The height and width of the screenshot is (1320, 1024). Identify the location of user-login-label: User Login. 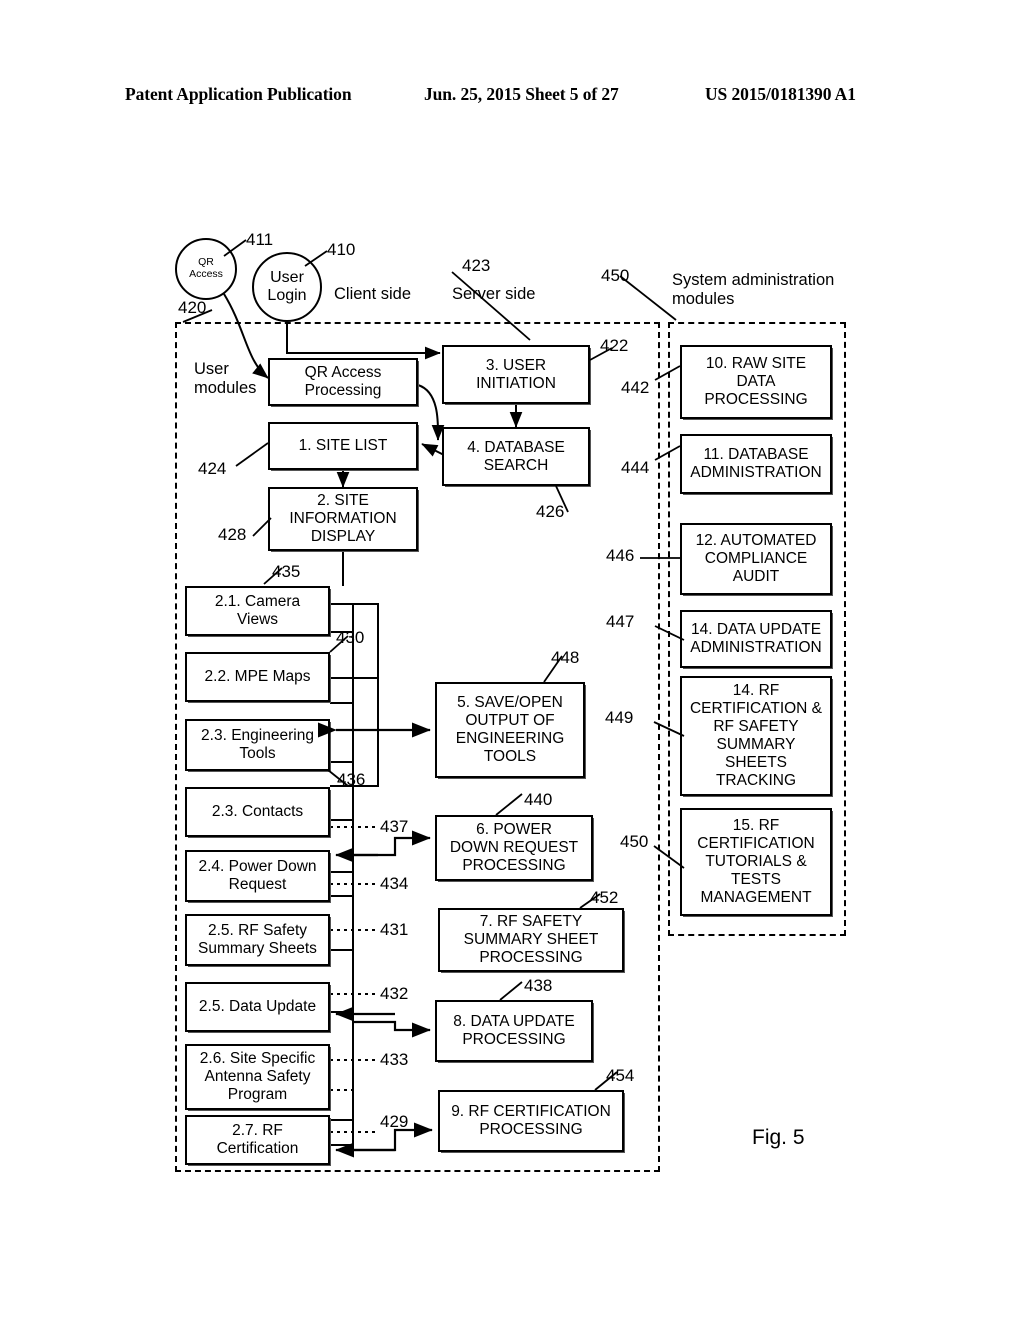
(287, 286).